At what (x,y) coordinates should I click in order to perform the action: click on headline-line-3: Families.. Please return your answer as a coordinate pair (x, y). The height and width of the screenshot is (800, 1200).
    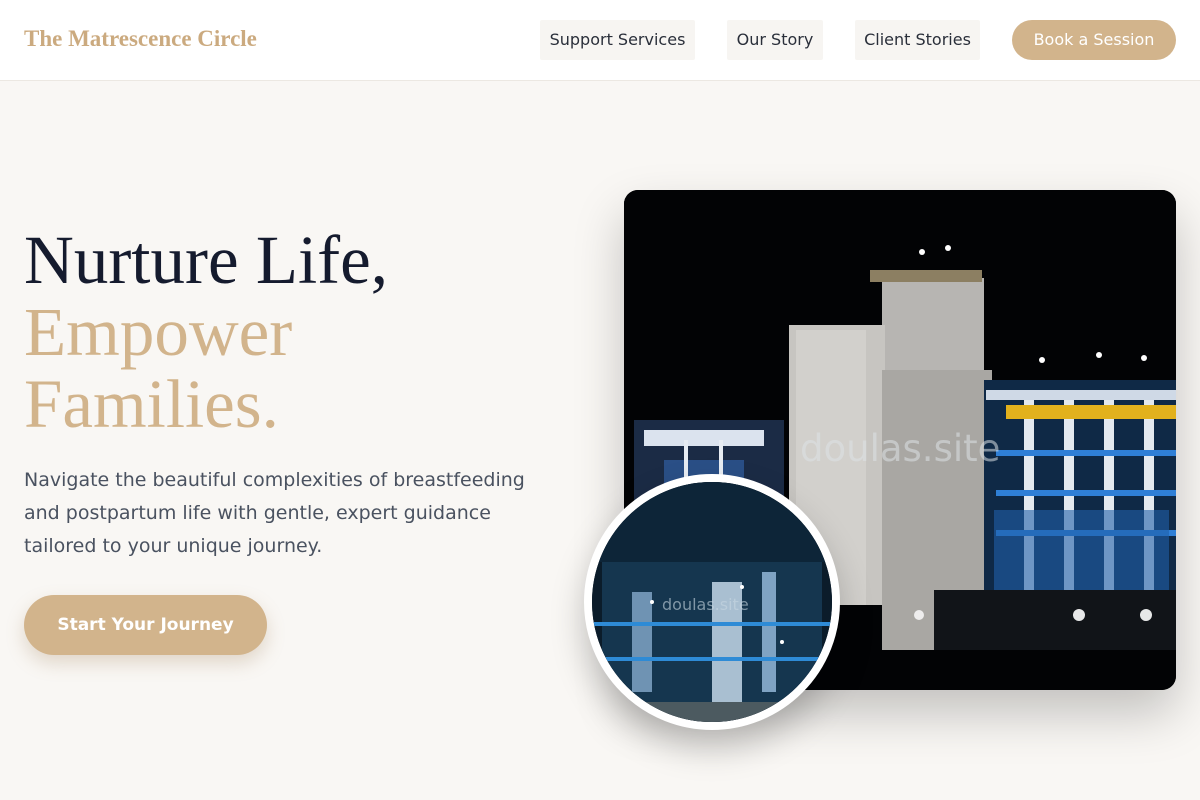
    Looking at the image, I should click on (151, 404).